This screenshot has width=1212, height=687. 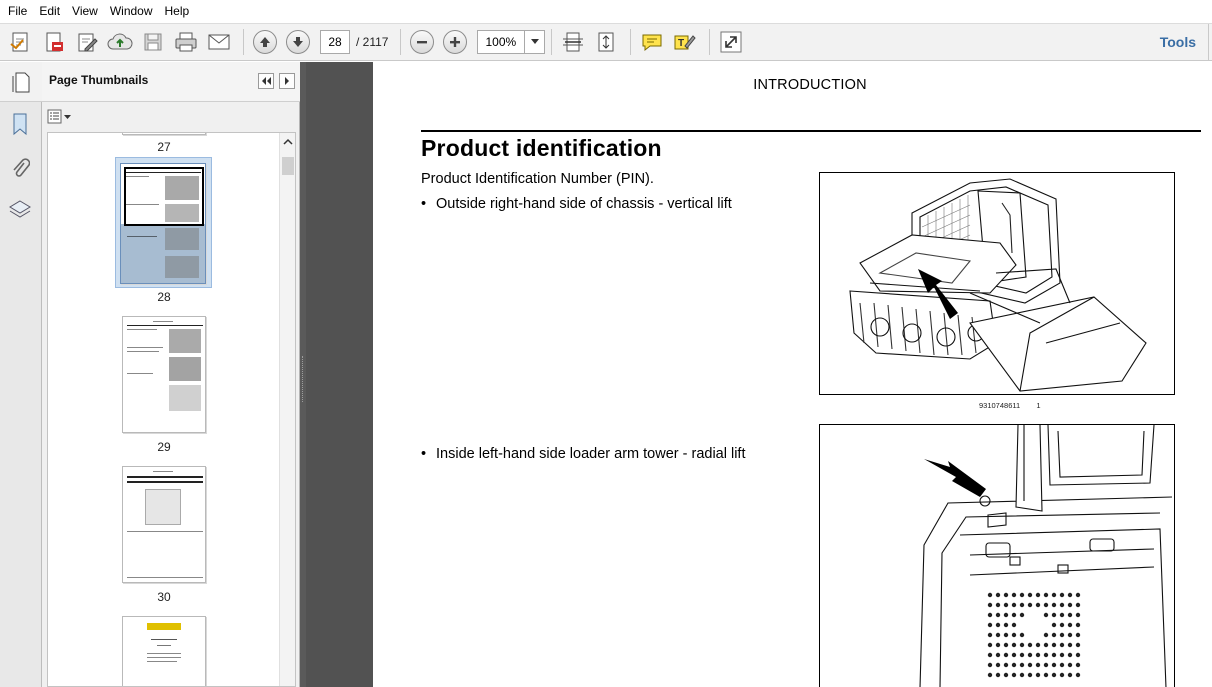 I want to click on options-menu-icon, so click(x=59, y=116).